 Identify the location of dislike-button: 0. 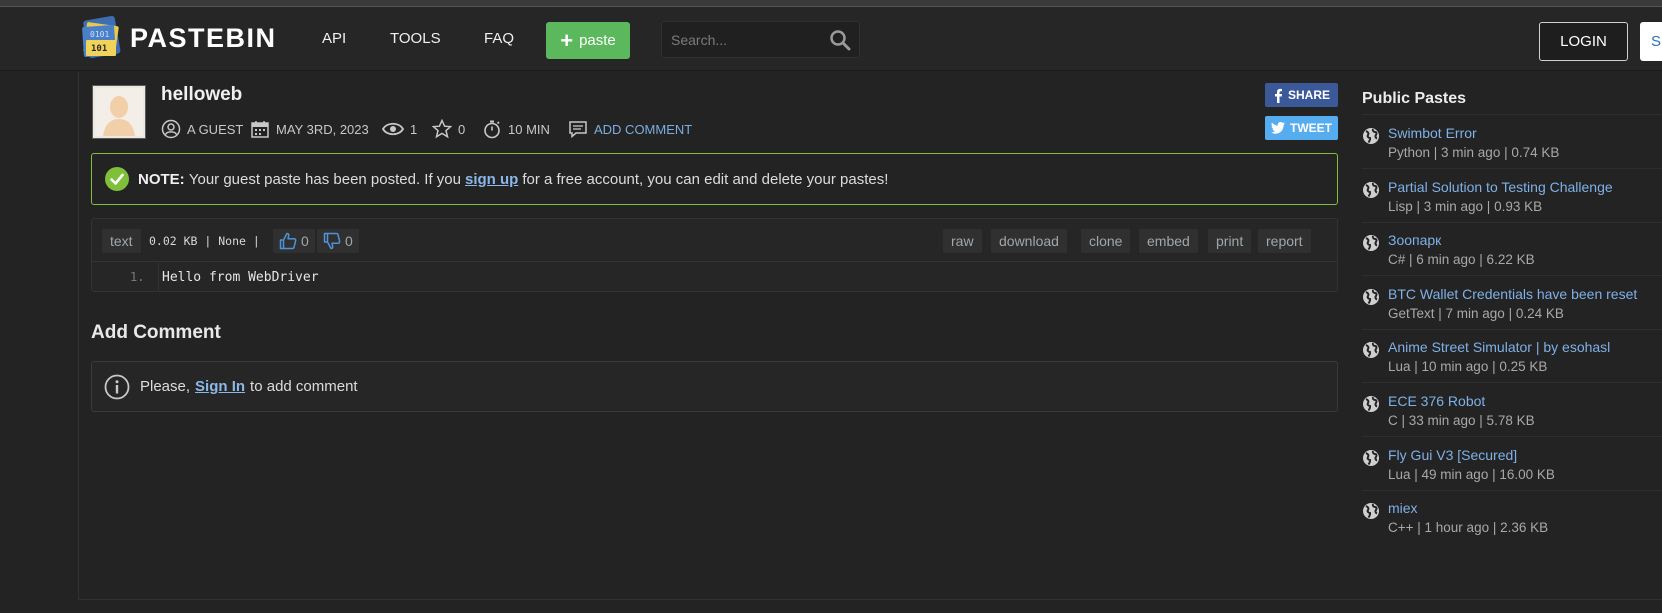
(338, 241).